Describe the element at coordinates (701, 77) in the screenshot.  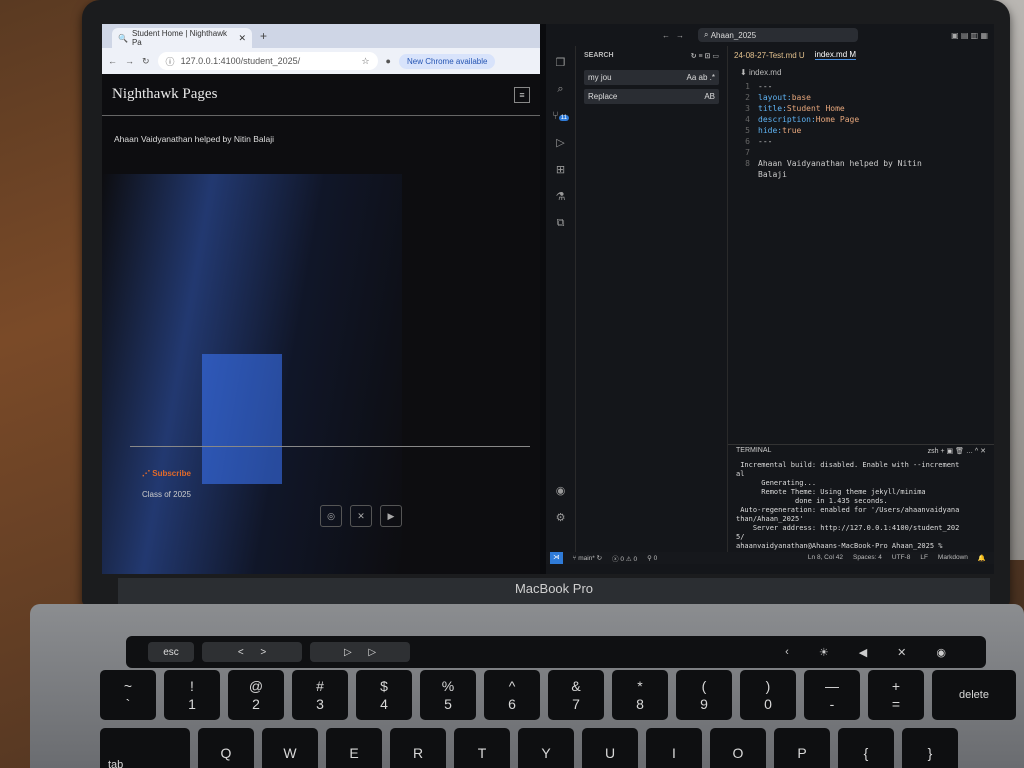
I see `search-options: Aa ab .*` at that location.